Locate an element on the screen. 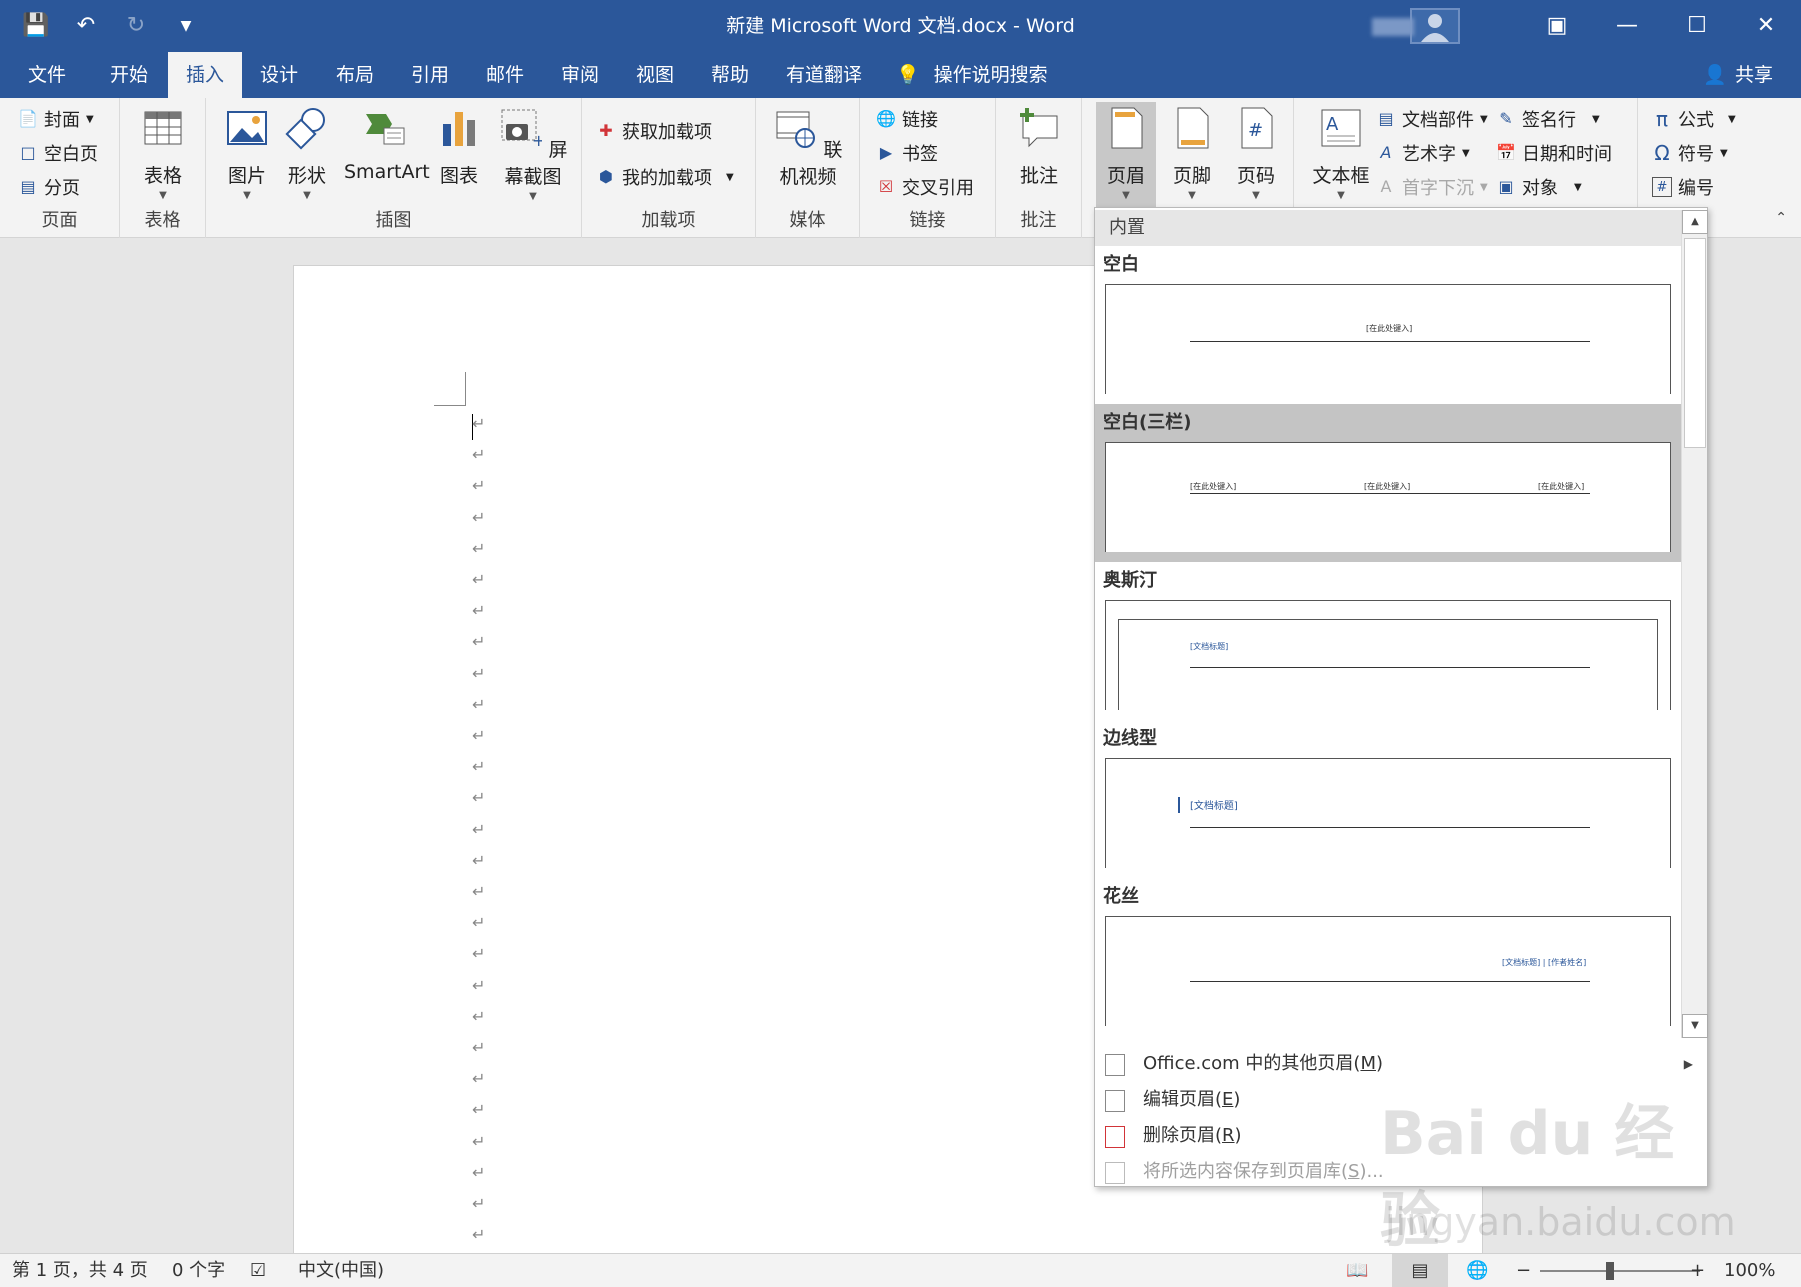 The width and height of the screenshot is (1801, 1287). screenshot-button: + 屏幕截图 ▼ is located at coordinates (533, 154).